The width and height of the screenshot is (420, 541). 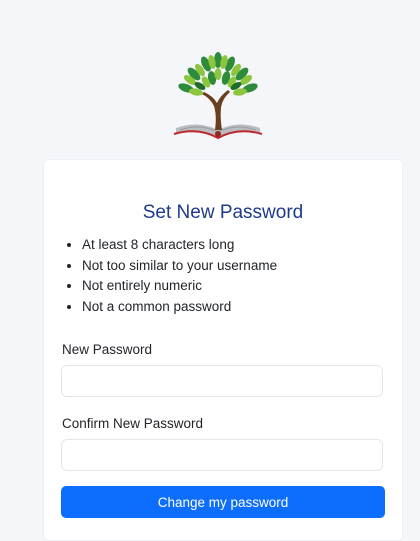 What do you see at coordinates (179, 286) in the screenshot?
I see `list-item: Not entirely numeric` at bounding box center [179, 286].